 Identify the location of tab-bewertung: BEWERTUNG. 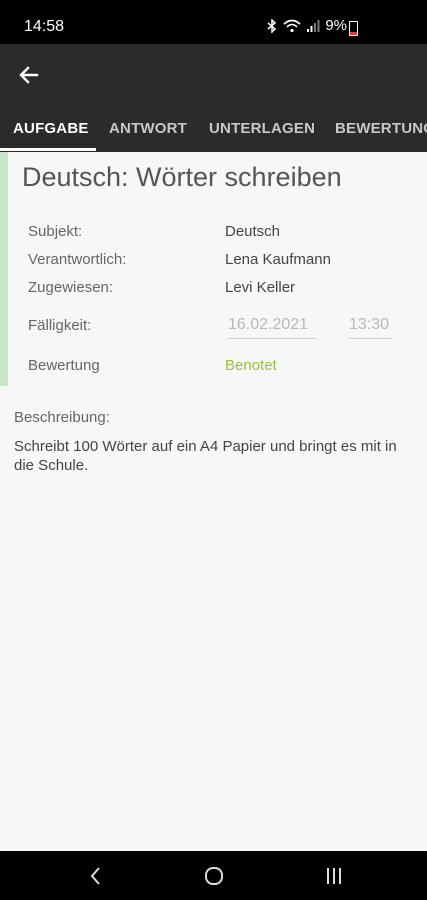
(381, 129).